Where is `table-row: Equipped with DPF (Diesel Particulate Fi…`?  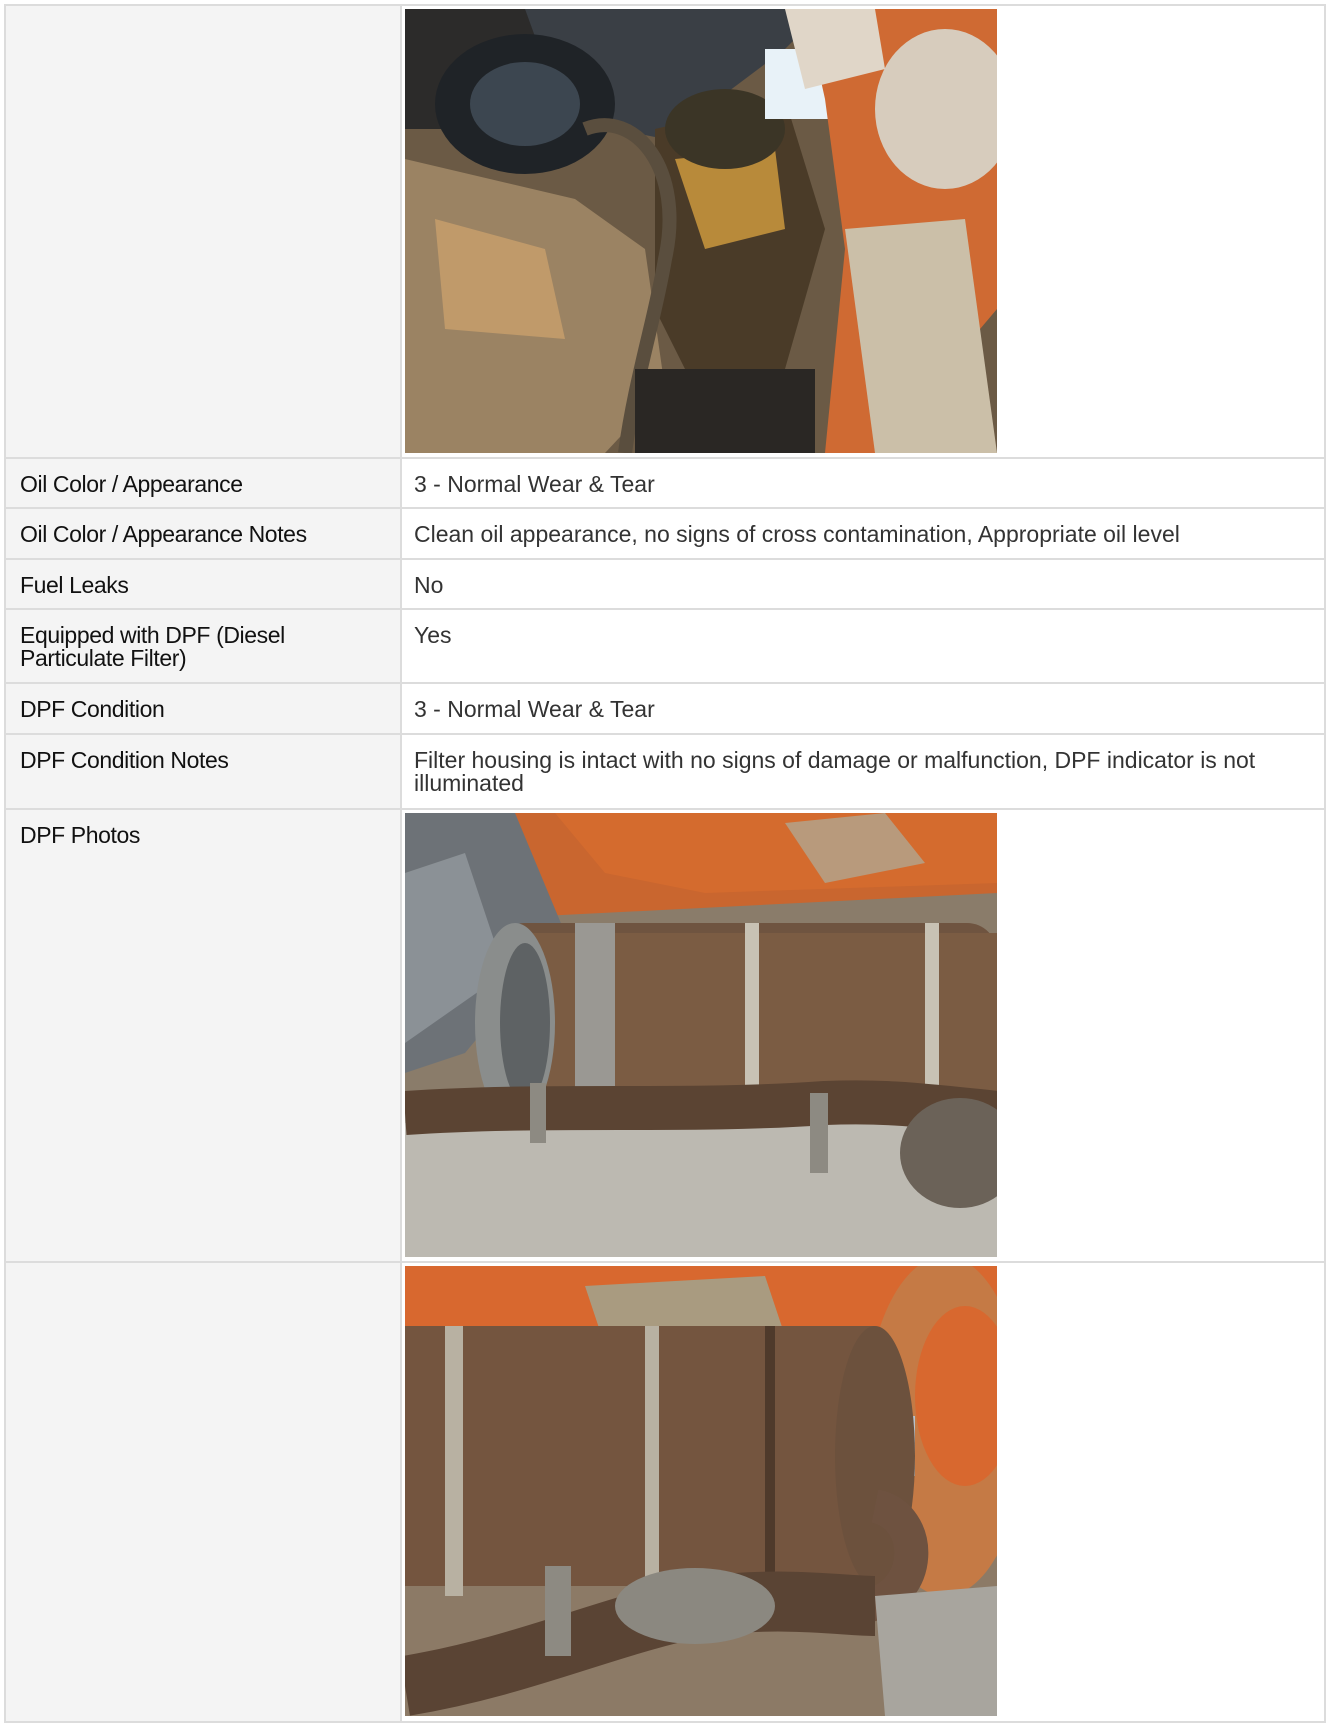
table-row: Equipped with DPF (Diesel Particulate Fi… is located at coordinates (665, 646).